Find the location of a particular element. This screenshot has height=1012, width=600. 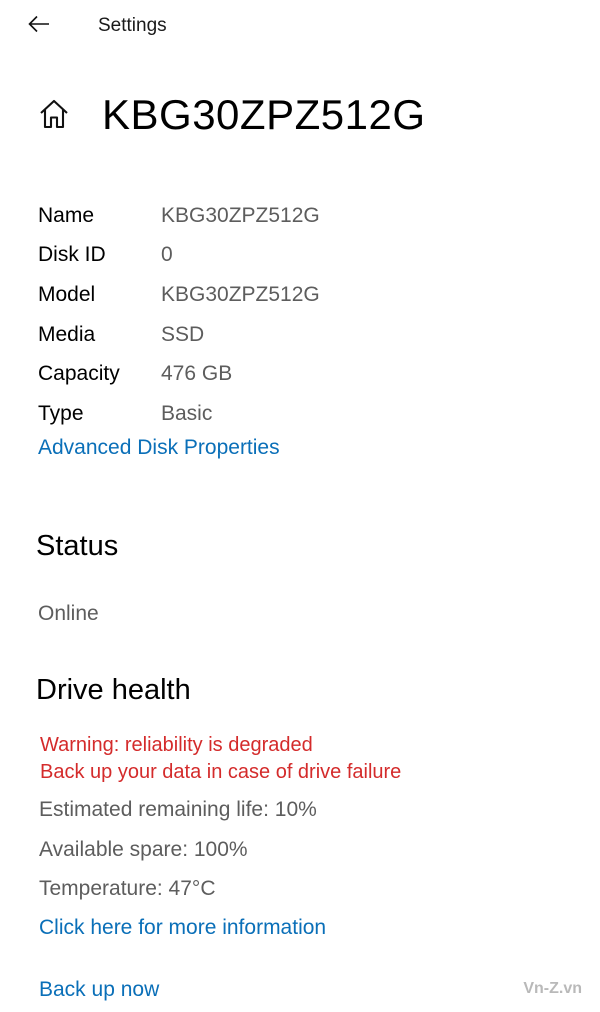

property-row-disk-id: Disk ID 0 is located at coordinates (298, 256).